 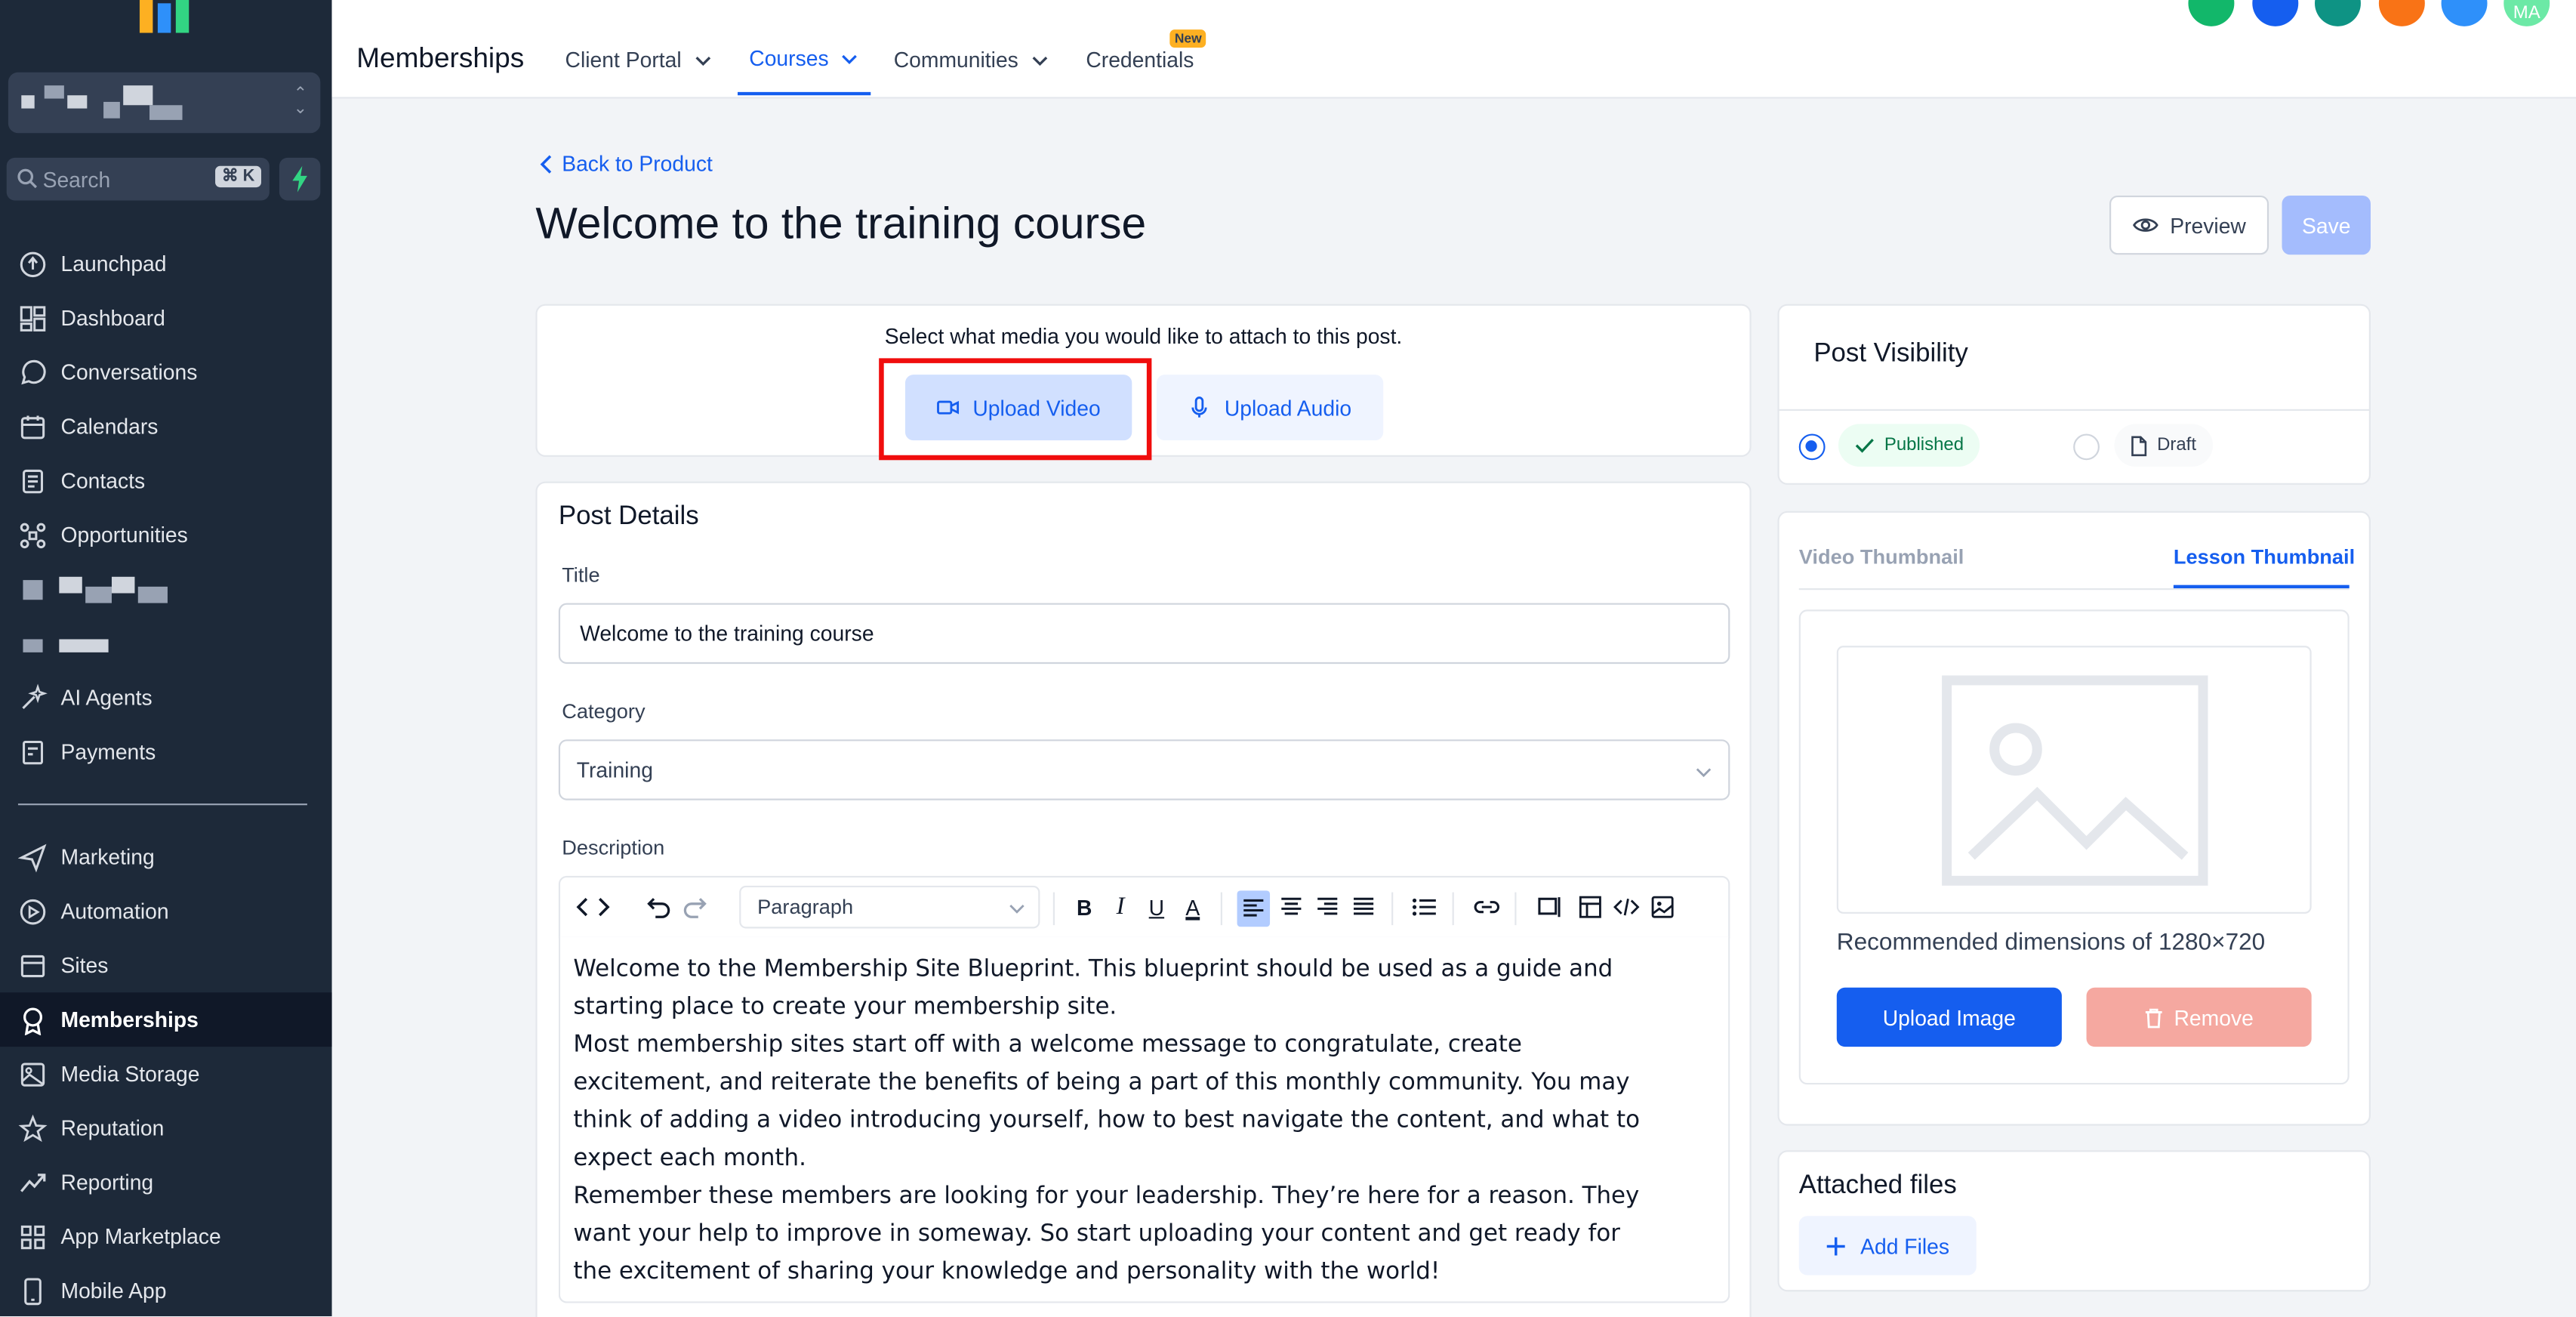 What do you see at coordinates (2338, 13) in the screenshot?
I see `announcements-button` at bounding box center [2338, 13].